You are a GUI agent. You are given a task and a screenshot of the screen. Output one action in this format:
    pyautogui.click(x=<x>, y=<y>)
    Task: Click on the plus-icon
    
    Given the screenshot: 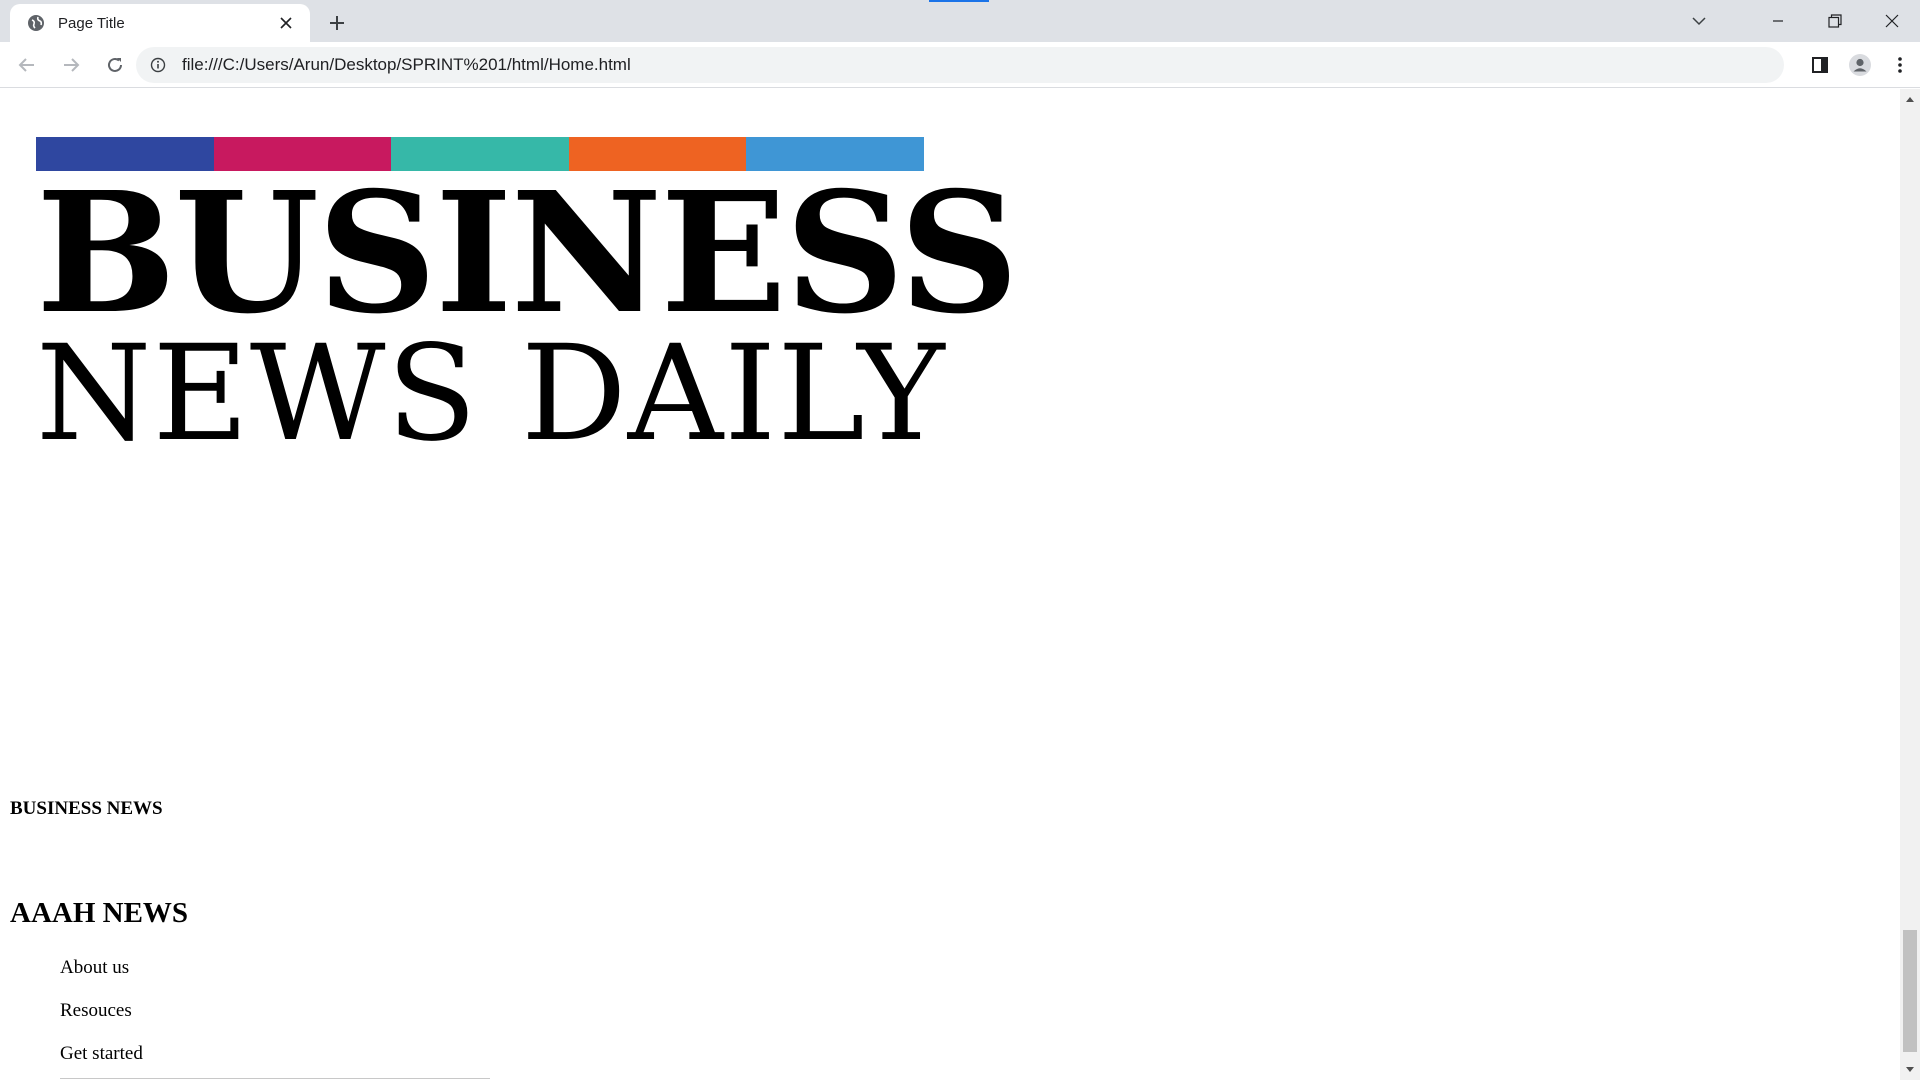 What is the action you would take?
    pyautogui.click(x=337, y=23)
    